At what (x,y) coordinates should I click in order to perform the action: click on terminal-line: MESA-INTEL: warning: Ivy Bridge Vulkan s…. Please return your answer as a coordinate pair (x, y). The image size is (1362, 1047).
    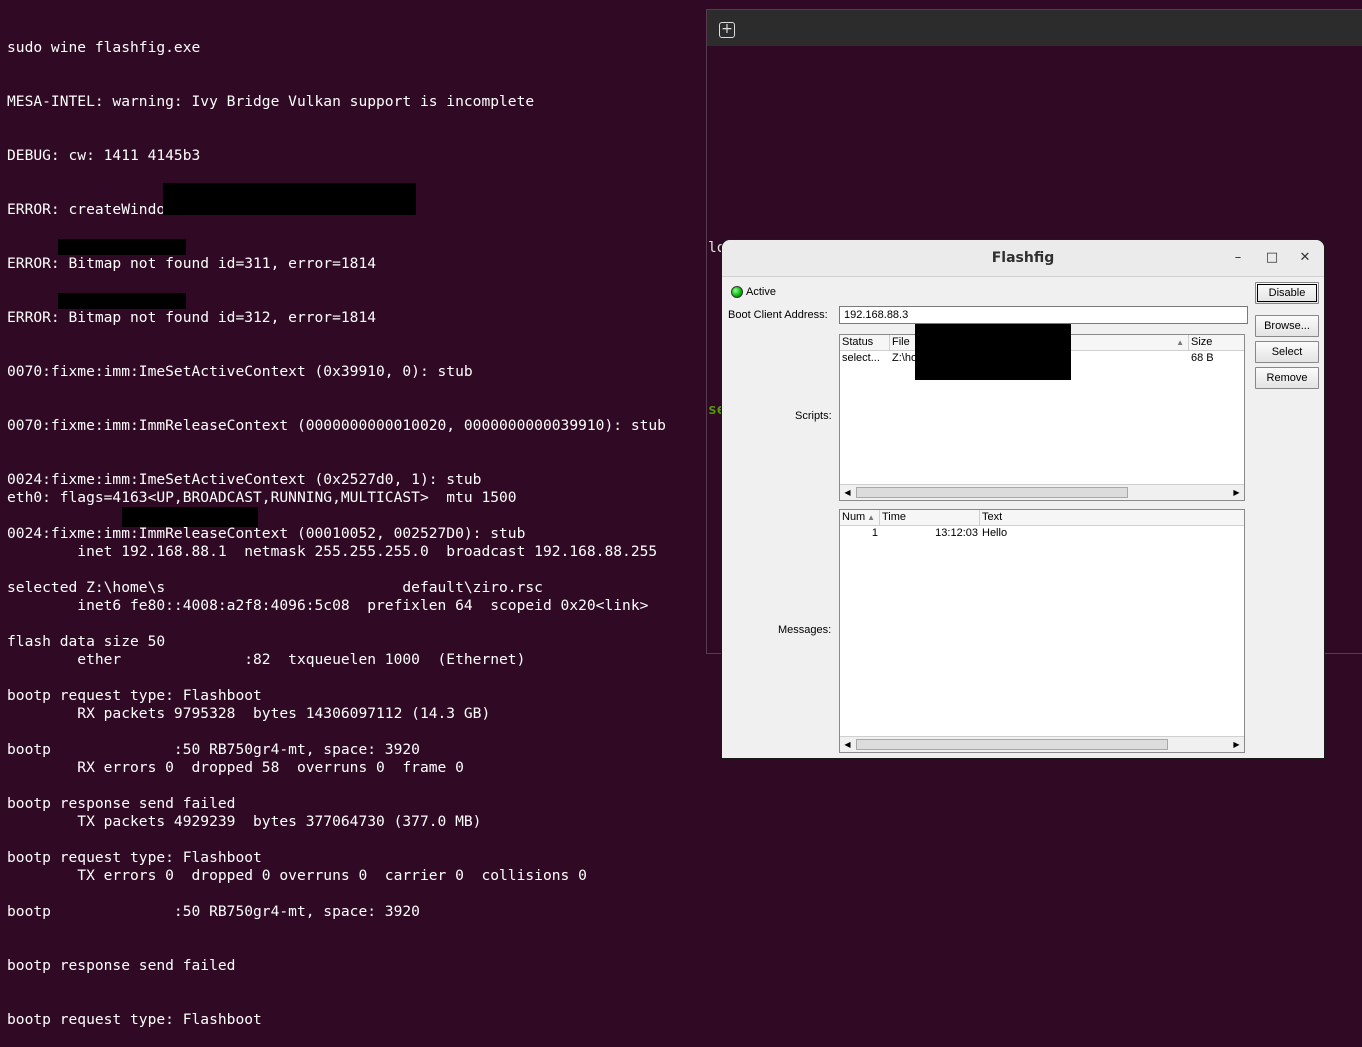
    Looking at the image, I should click on (271, 101).